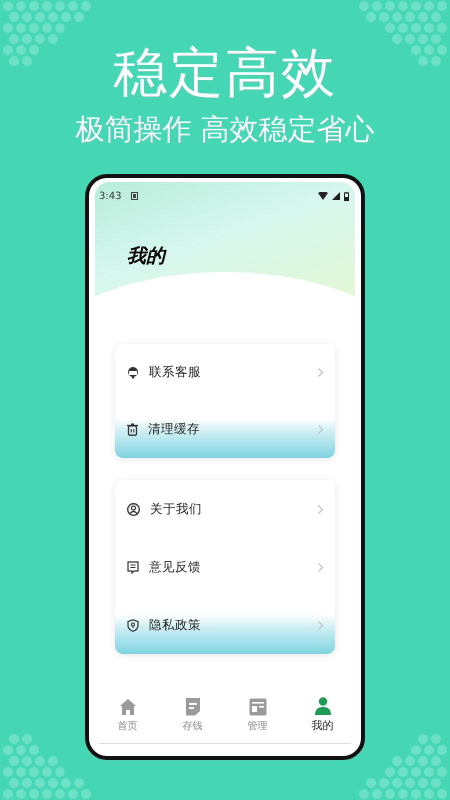 This screenshot has width=450, height=800. I want to click on tagline: 极简操作 高效稳定省心, so click(225, 129).